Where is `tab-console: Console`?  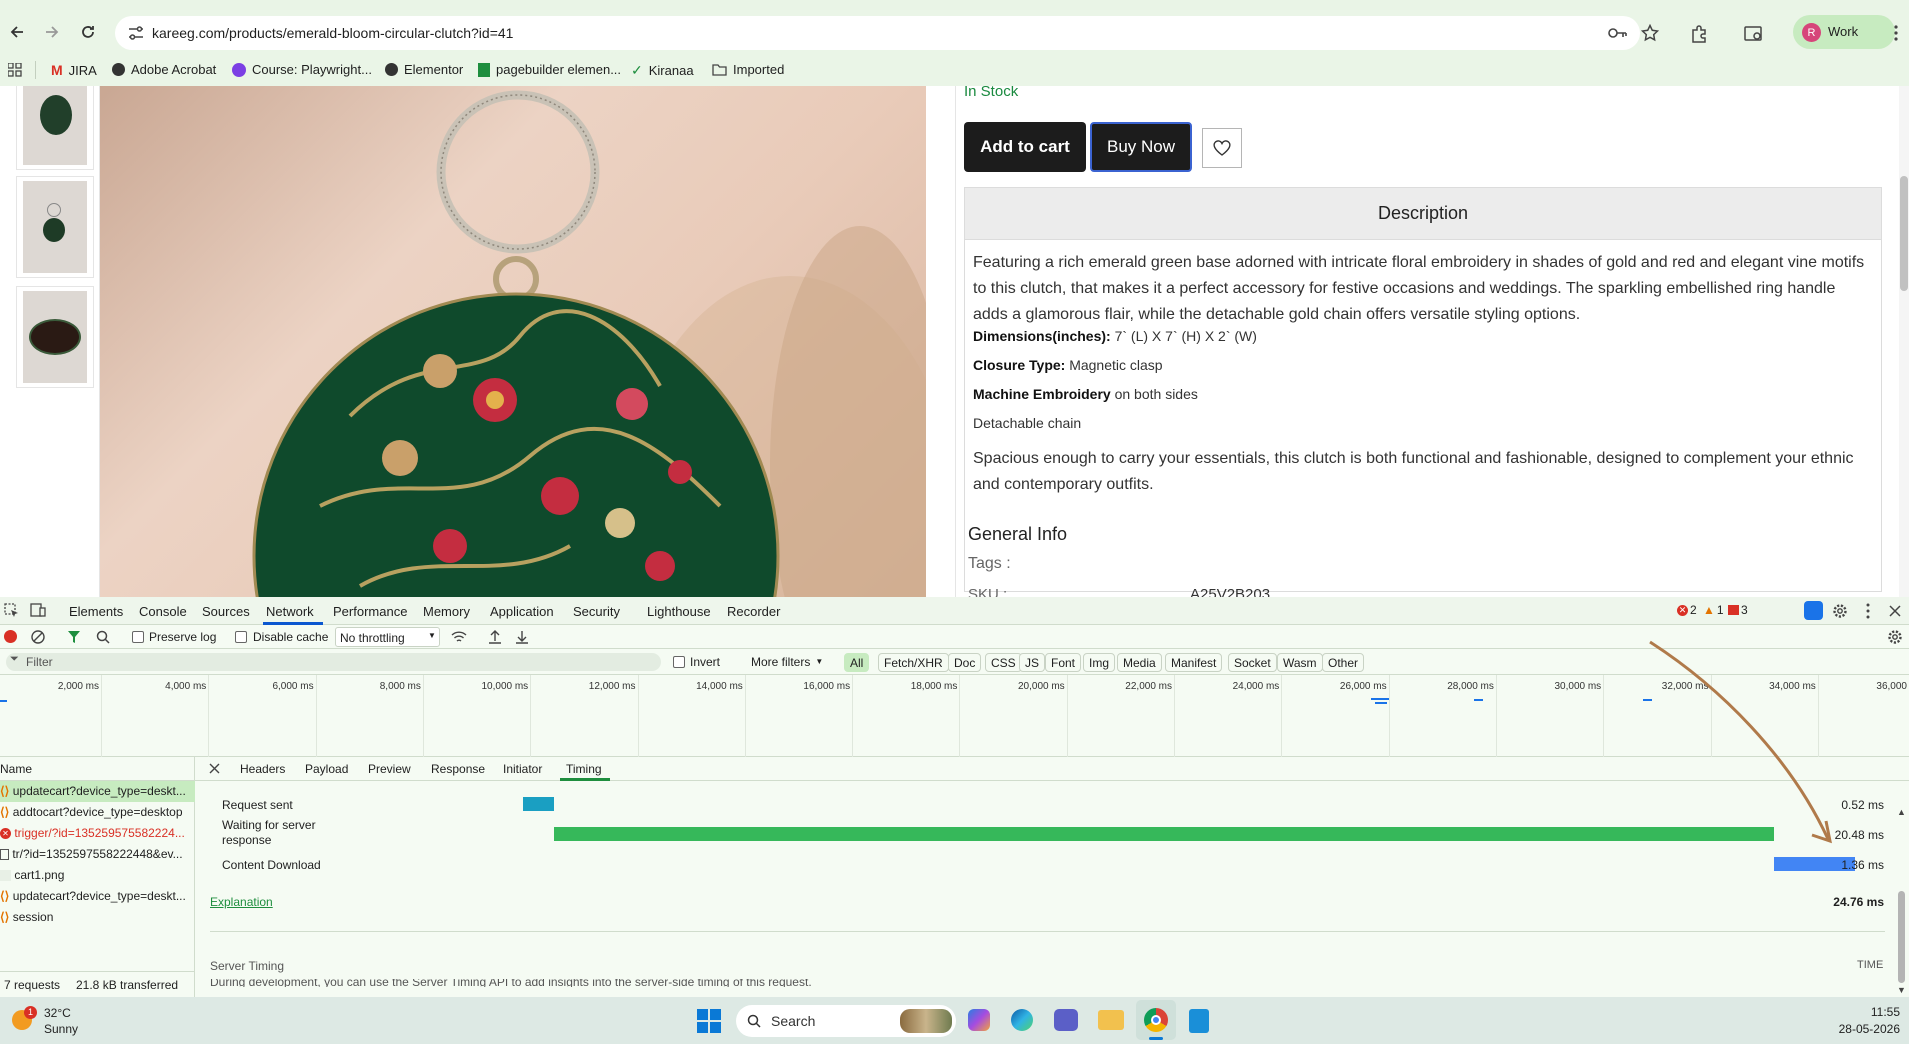
tab-console: Console is located at coordinates (163, 611).